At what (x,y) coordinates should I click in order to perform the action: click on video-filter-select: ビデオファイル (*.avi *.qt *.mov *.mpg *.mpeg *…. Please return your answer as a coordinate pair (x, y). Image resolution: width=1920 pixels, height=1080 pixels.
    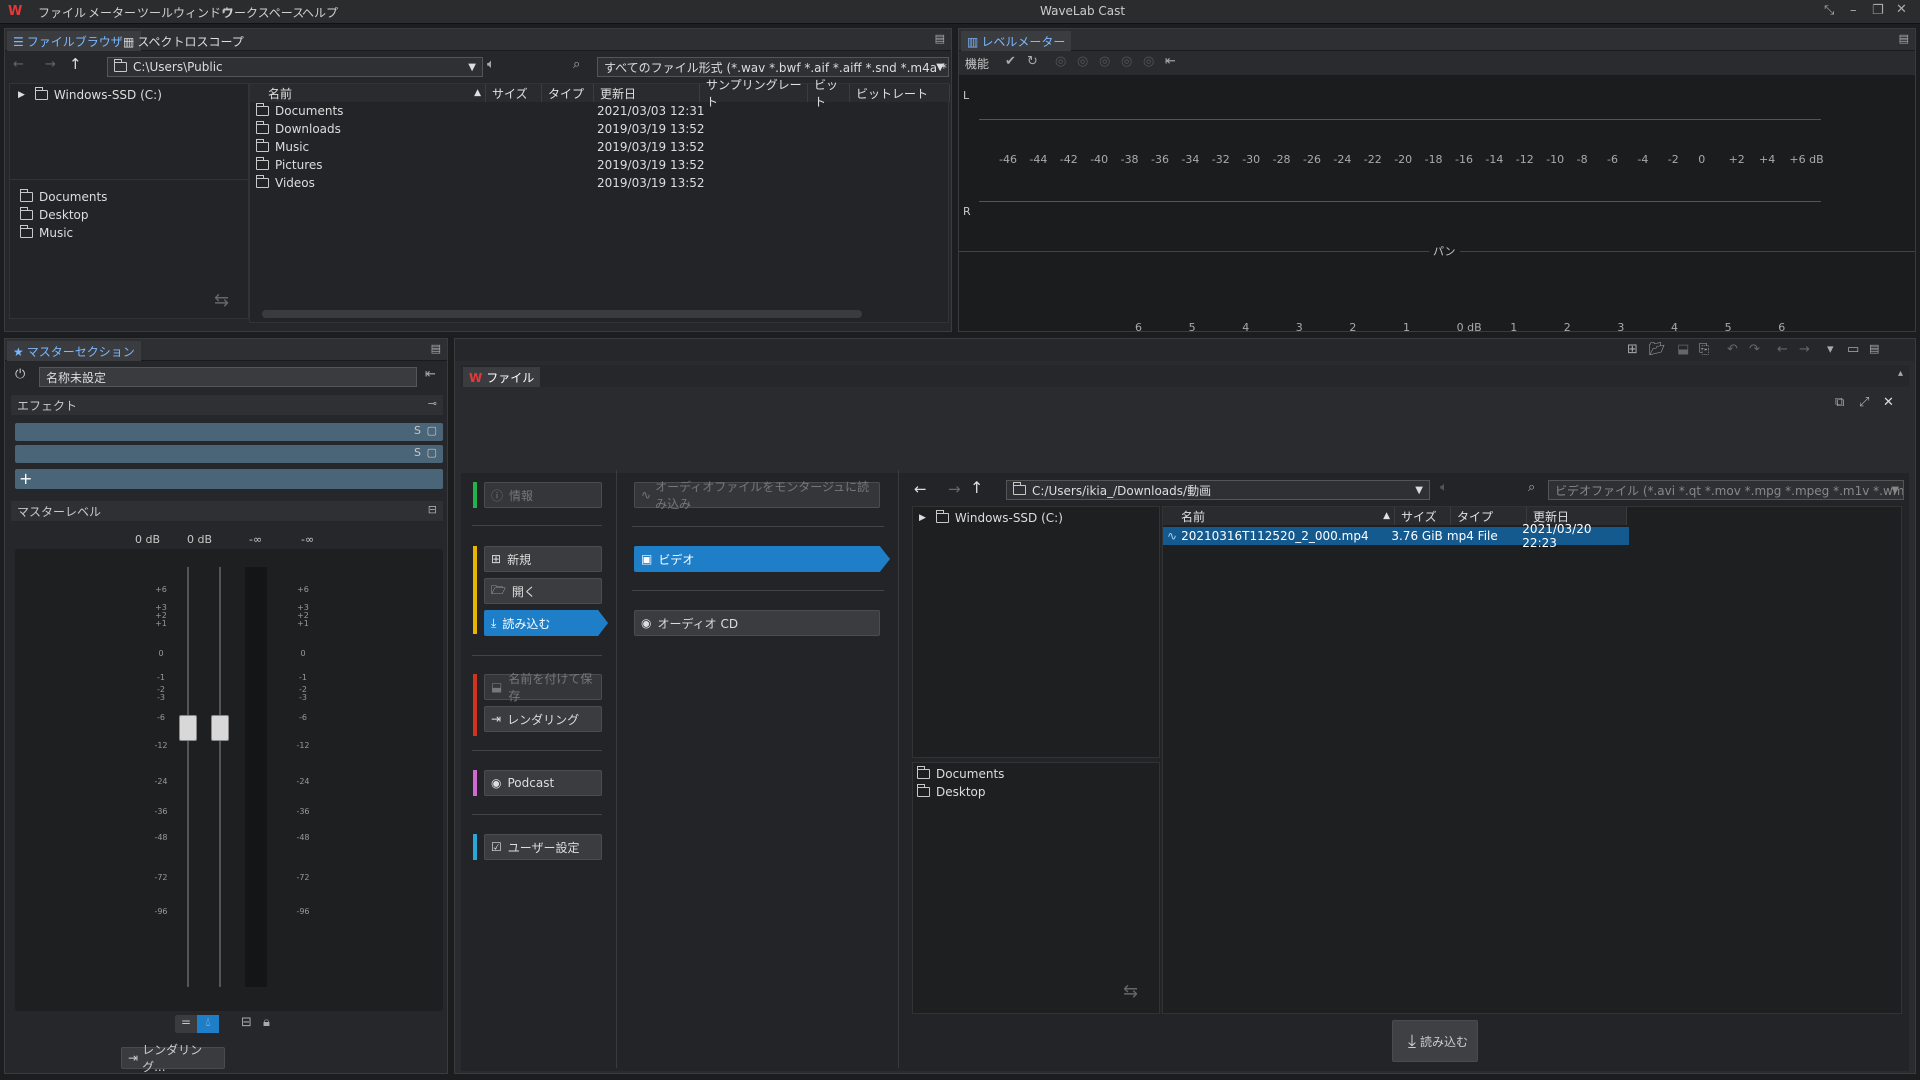
    Looking at the image, I should click on (1726, 490).